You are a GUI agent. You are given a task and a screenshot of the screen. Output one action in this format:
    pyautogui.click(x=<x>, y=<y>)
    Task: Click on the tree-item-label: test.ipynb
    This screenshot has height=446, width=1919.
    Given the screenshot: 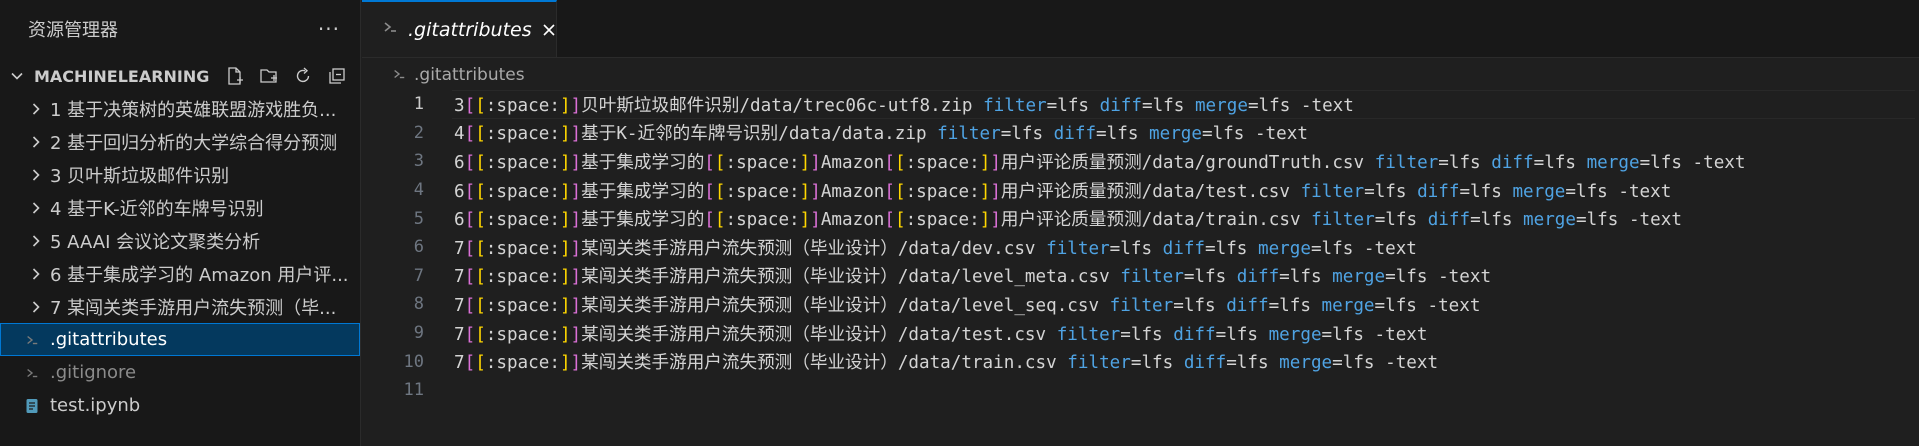 What is the action you would take?
    pyautogui.click(x=95, y=405)
    